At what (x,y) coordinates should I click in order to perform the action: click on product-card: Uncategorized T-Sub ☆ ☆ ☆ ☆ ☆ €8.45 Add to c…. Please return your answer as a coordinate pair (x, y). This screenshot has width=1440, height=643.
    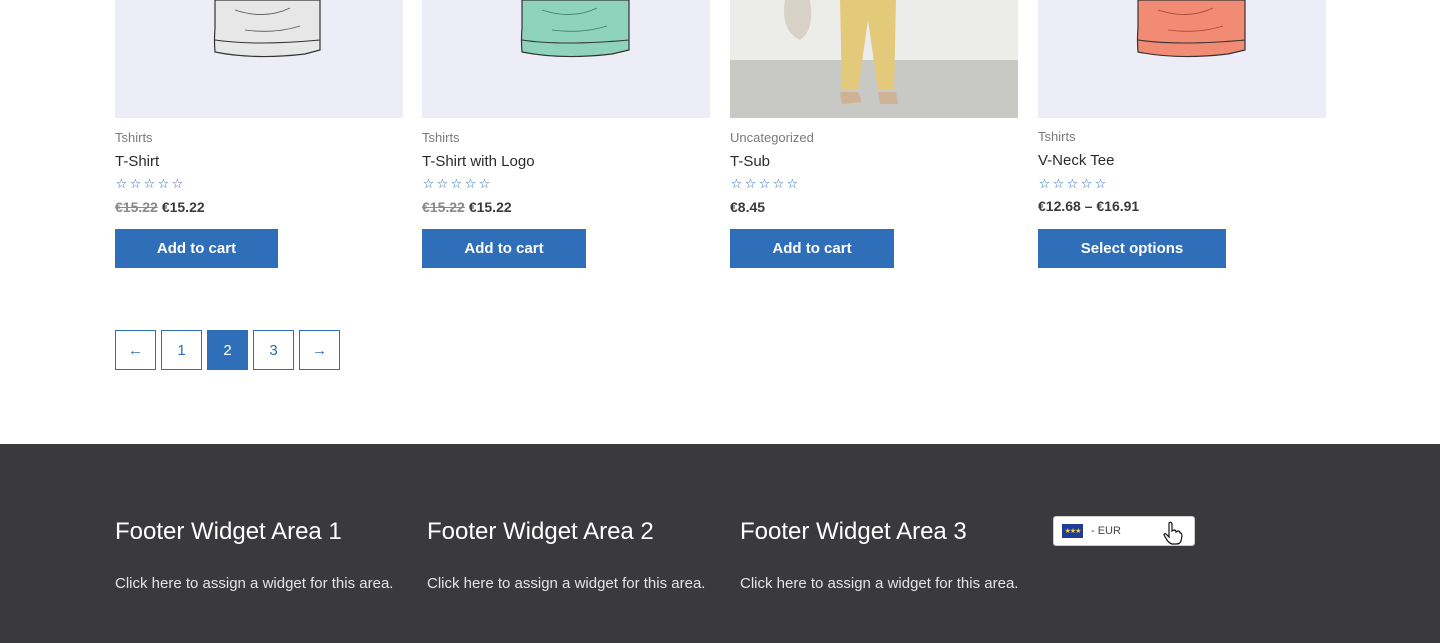
    Looking at the image, I should click on (874, 134).